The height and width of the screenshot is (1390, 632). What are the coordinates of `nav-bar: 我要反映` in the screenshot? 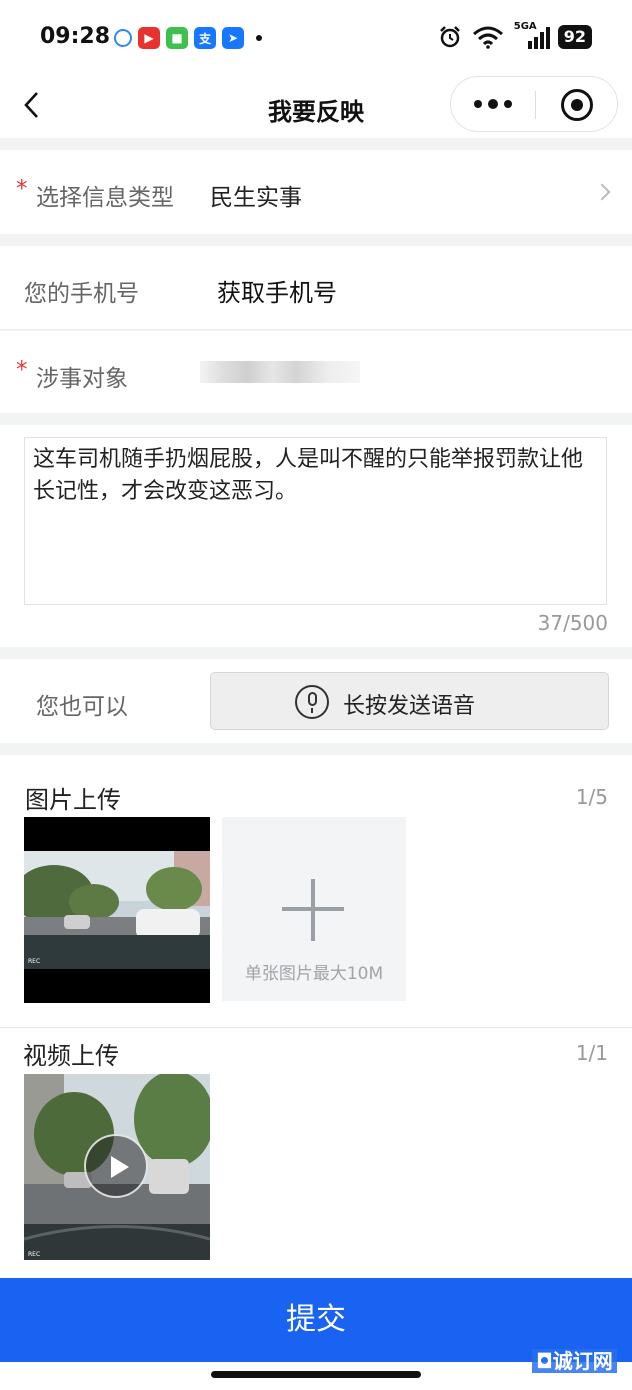 It's located at (316, 107).